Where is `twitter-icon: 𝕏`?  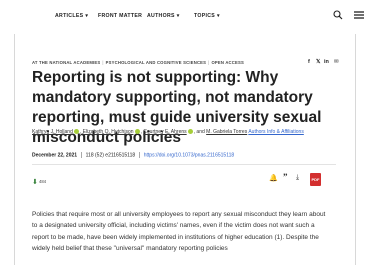
twitter-icon: 𝕏 is located at coordinates (318, 62).